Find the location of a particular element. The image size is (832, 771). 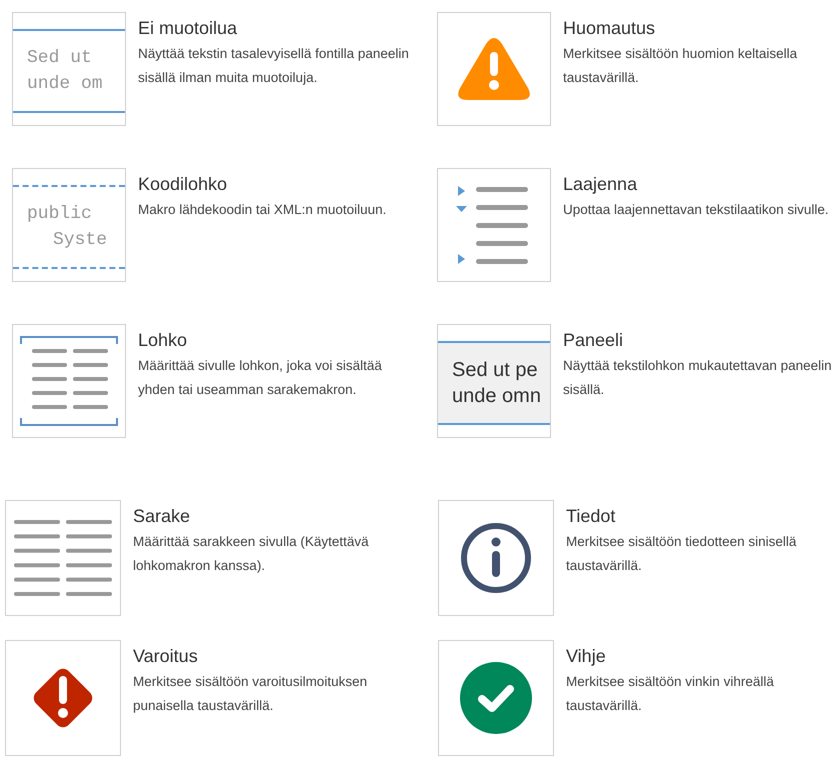

macro-title: Tiedot is located at coordinates (591, 516).